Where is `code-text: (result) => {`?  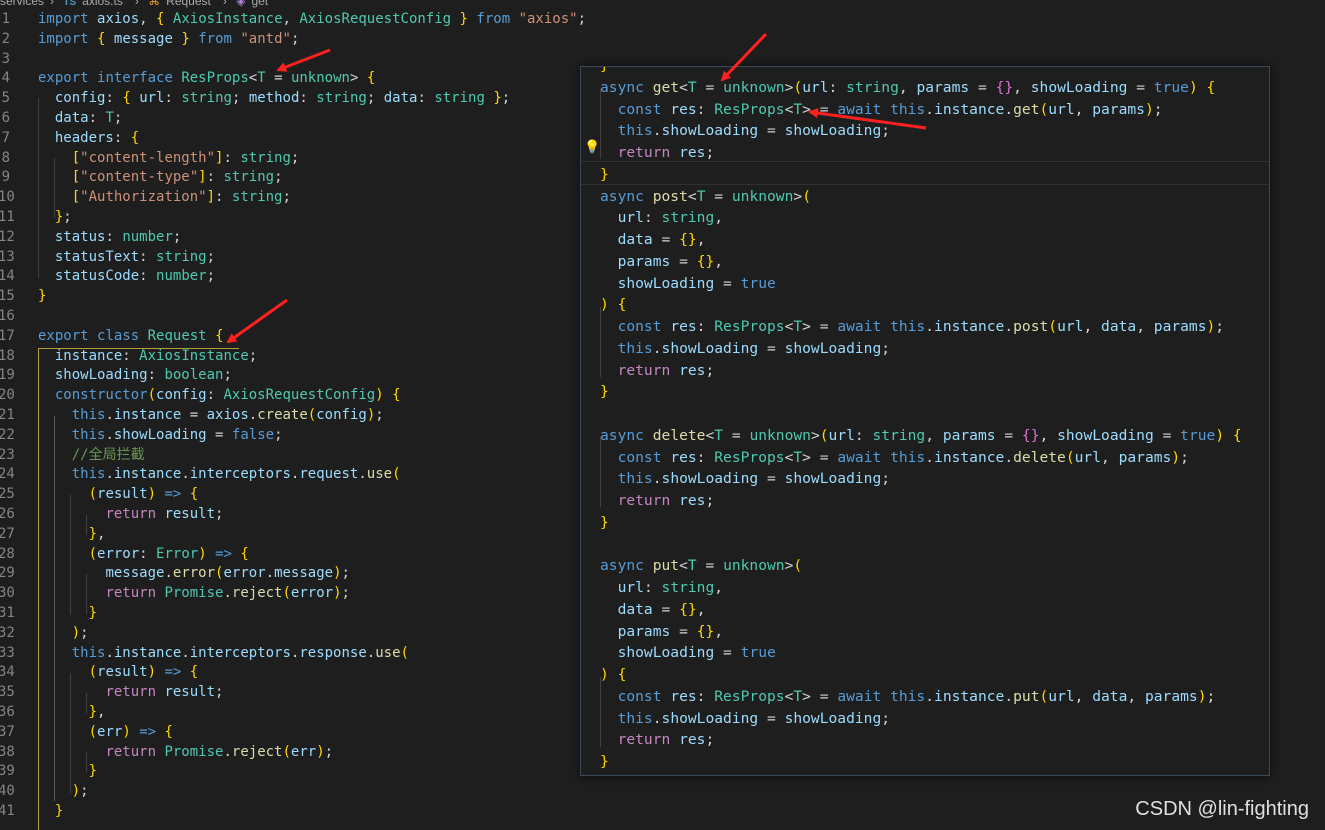
code-text: (result) => { is located at coordinates (143, 672).